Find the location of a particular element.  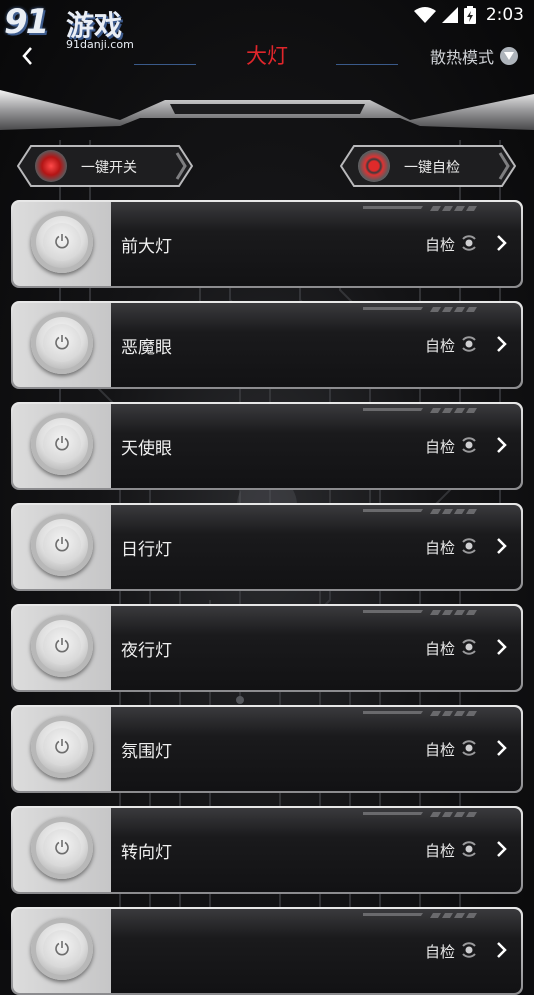

battery-icon is located at coordinates (469, 15).